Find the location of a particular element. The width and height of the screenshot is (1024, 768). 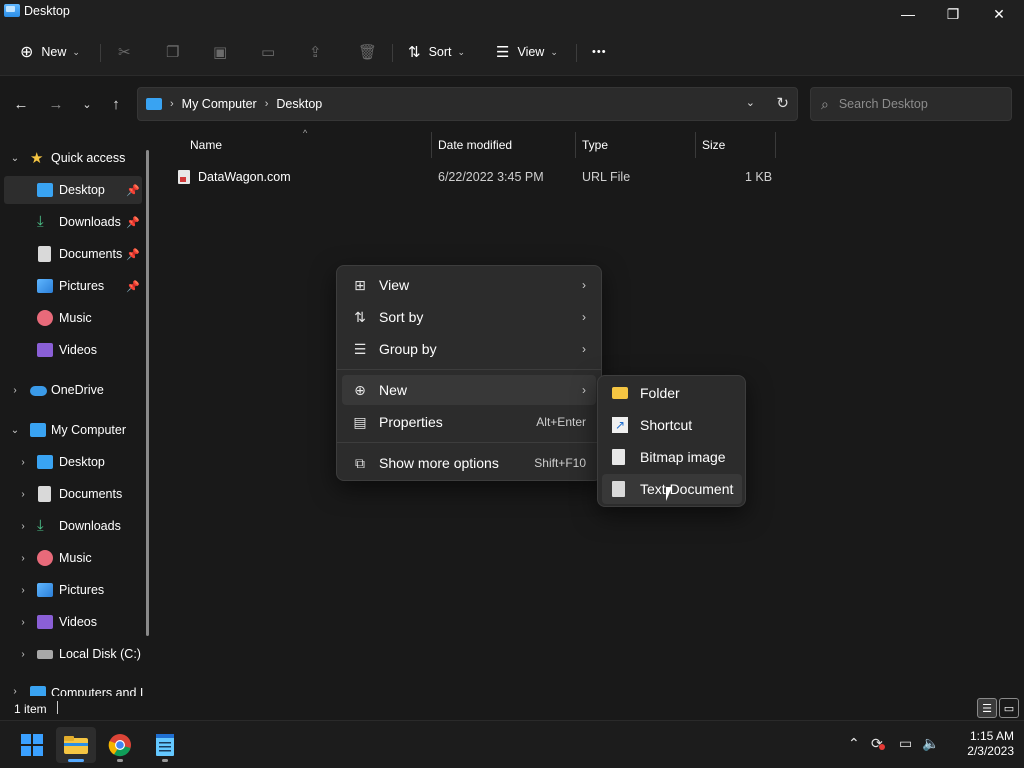

sidebar-item-pc-pictures: › Pictures is located at coordinates (73, 590).